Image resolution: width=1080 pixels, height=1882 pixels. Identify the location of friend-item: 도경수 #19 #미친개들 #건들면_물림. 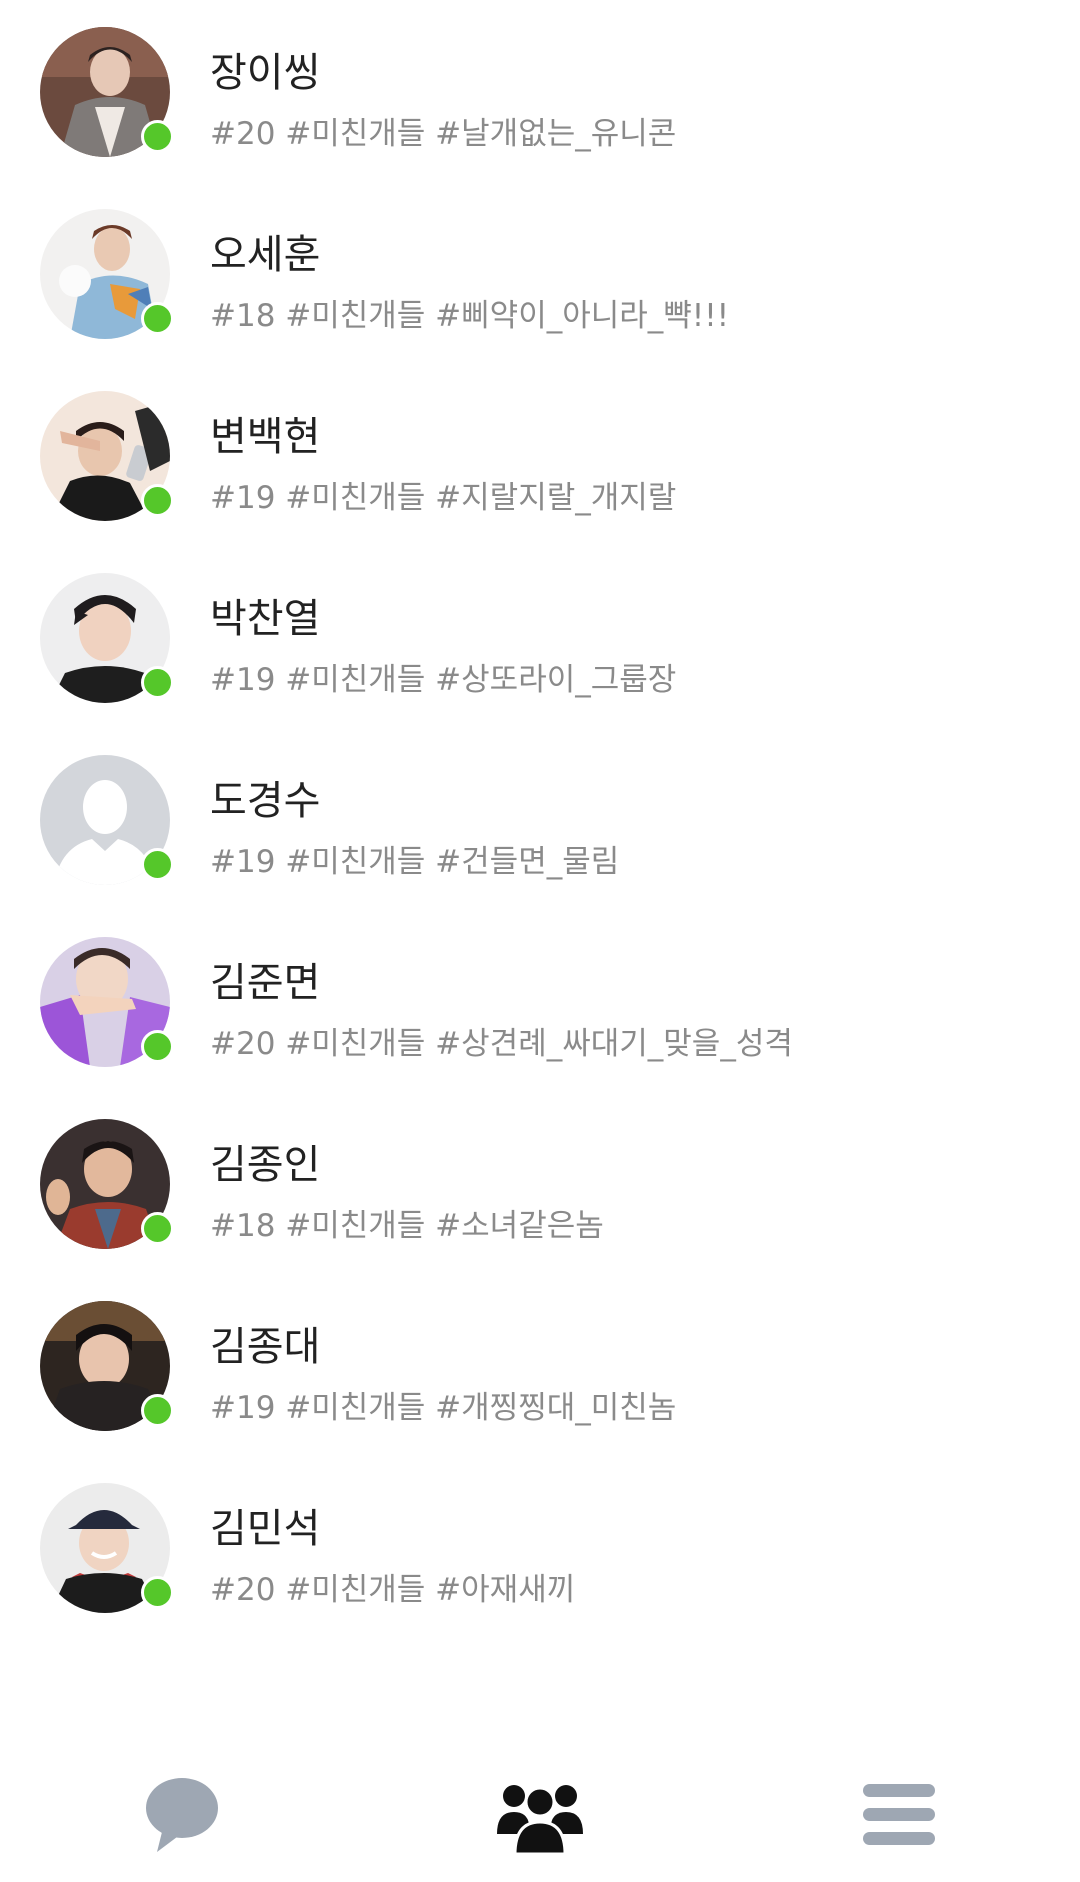
(540, 813).